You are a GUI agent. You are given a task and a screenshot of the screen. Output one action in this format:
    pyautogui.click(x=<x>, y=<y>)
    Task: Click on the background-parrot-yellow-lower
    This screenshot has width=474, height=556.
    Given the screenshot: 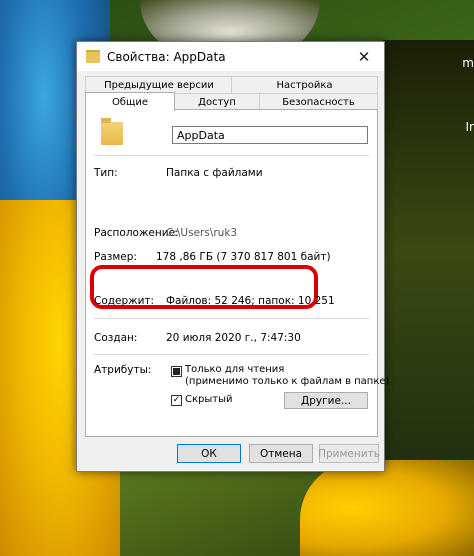 What is the action you would take?
    pyautogui.click(x=387, y=508)
    